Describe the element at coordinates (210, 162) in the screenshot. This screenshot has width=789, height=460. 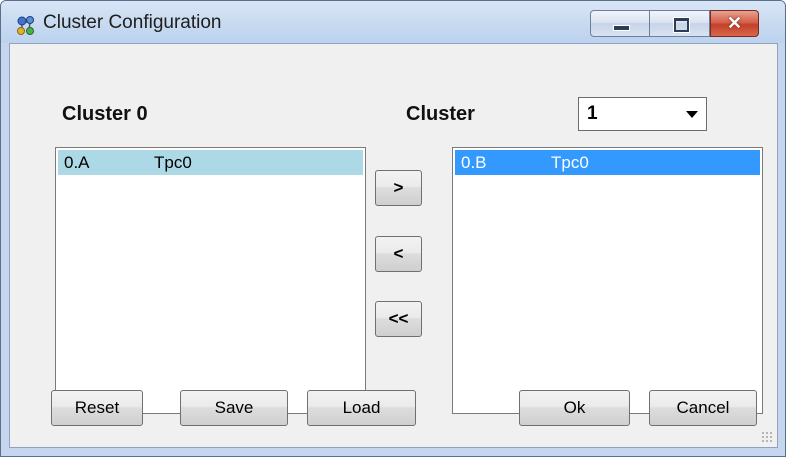
I see `list-item: 0.A Tpc0` at that location.